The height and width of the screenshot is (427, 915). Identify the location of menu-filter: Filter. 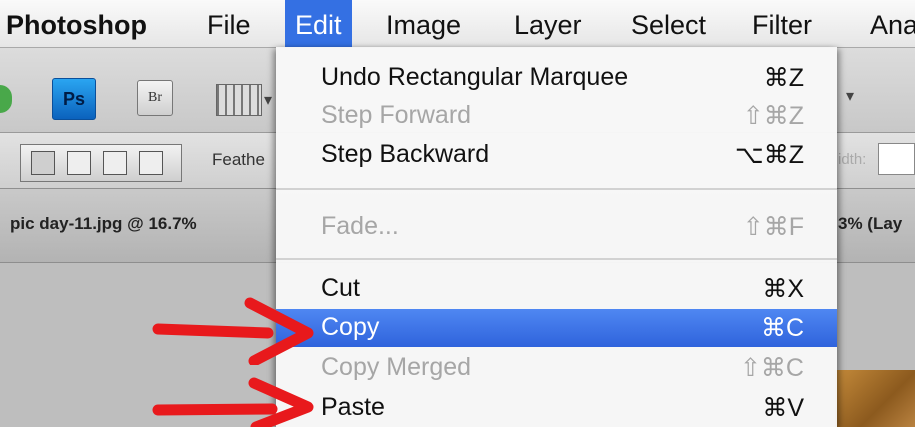
(782, 23).